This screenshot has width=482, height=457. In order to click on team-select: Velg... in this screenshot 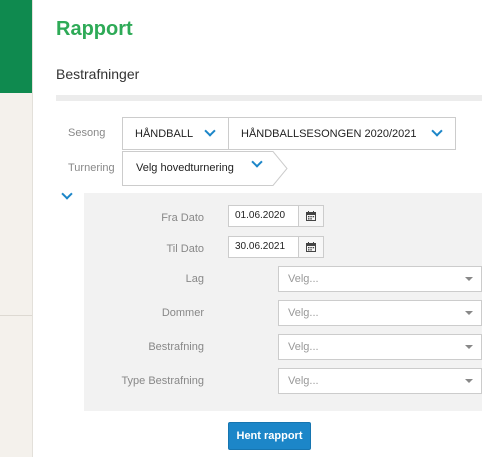, I will do `click(380, 279)`.